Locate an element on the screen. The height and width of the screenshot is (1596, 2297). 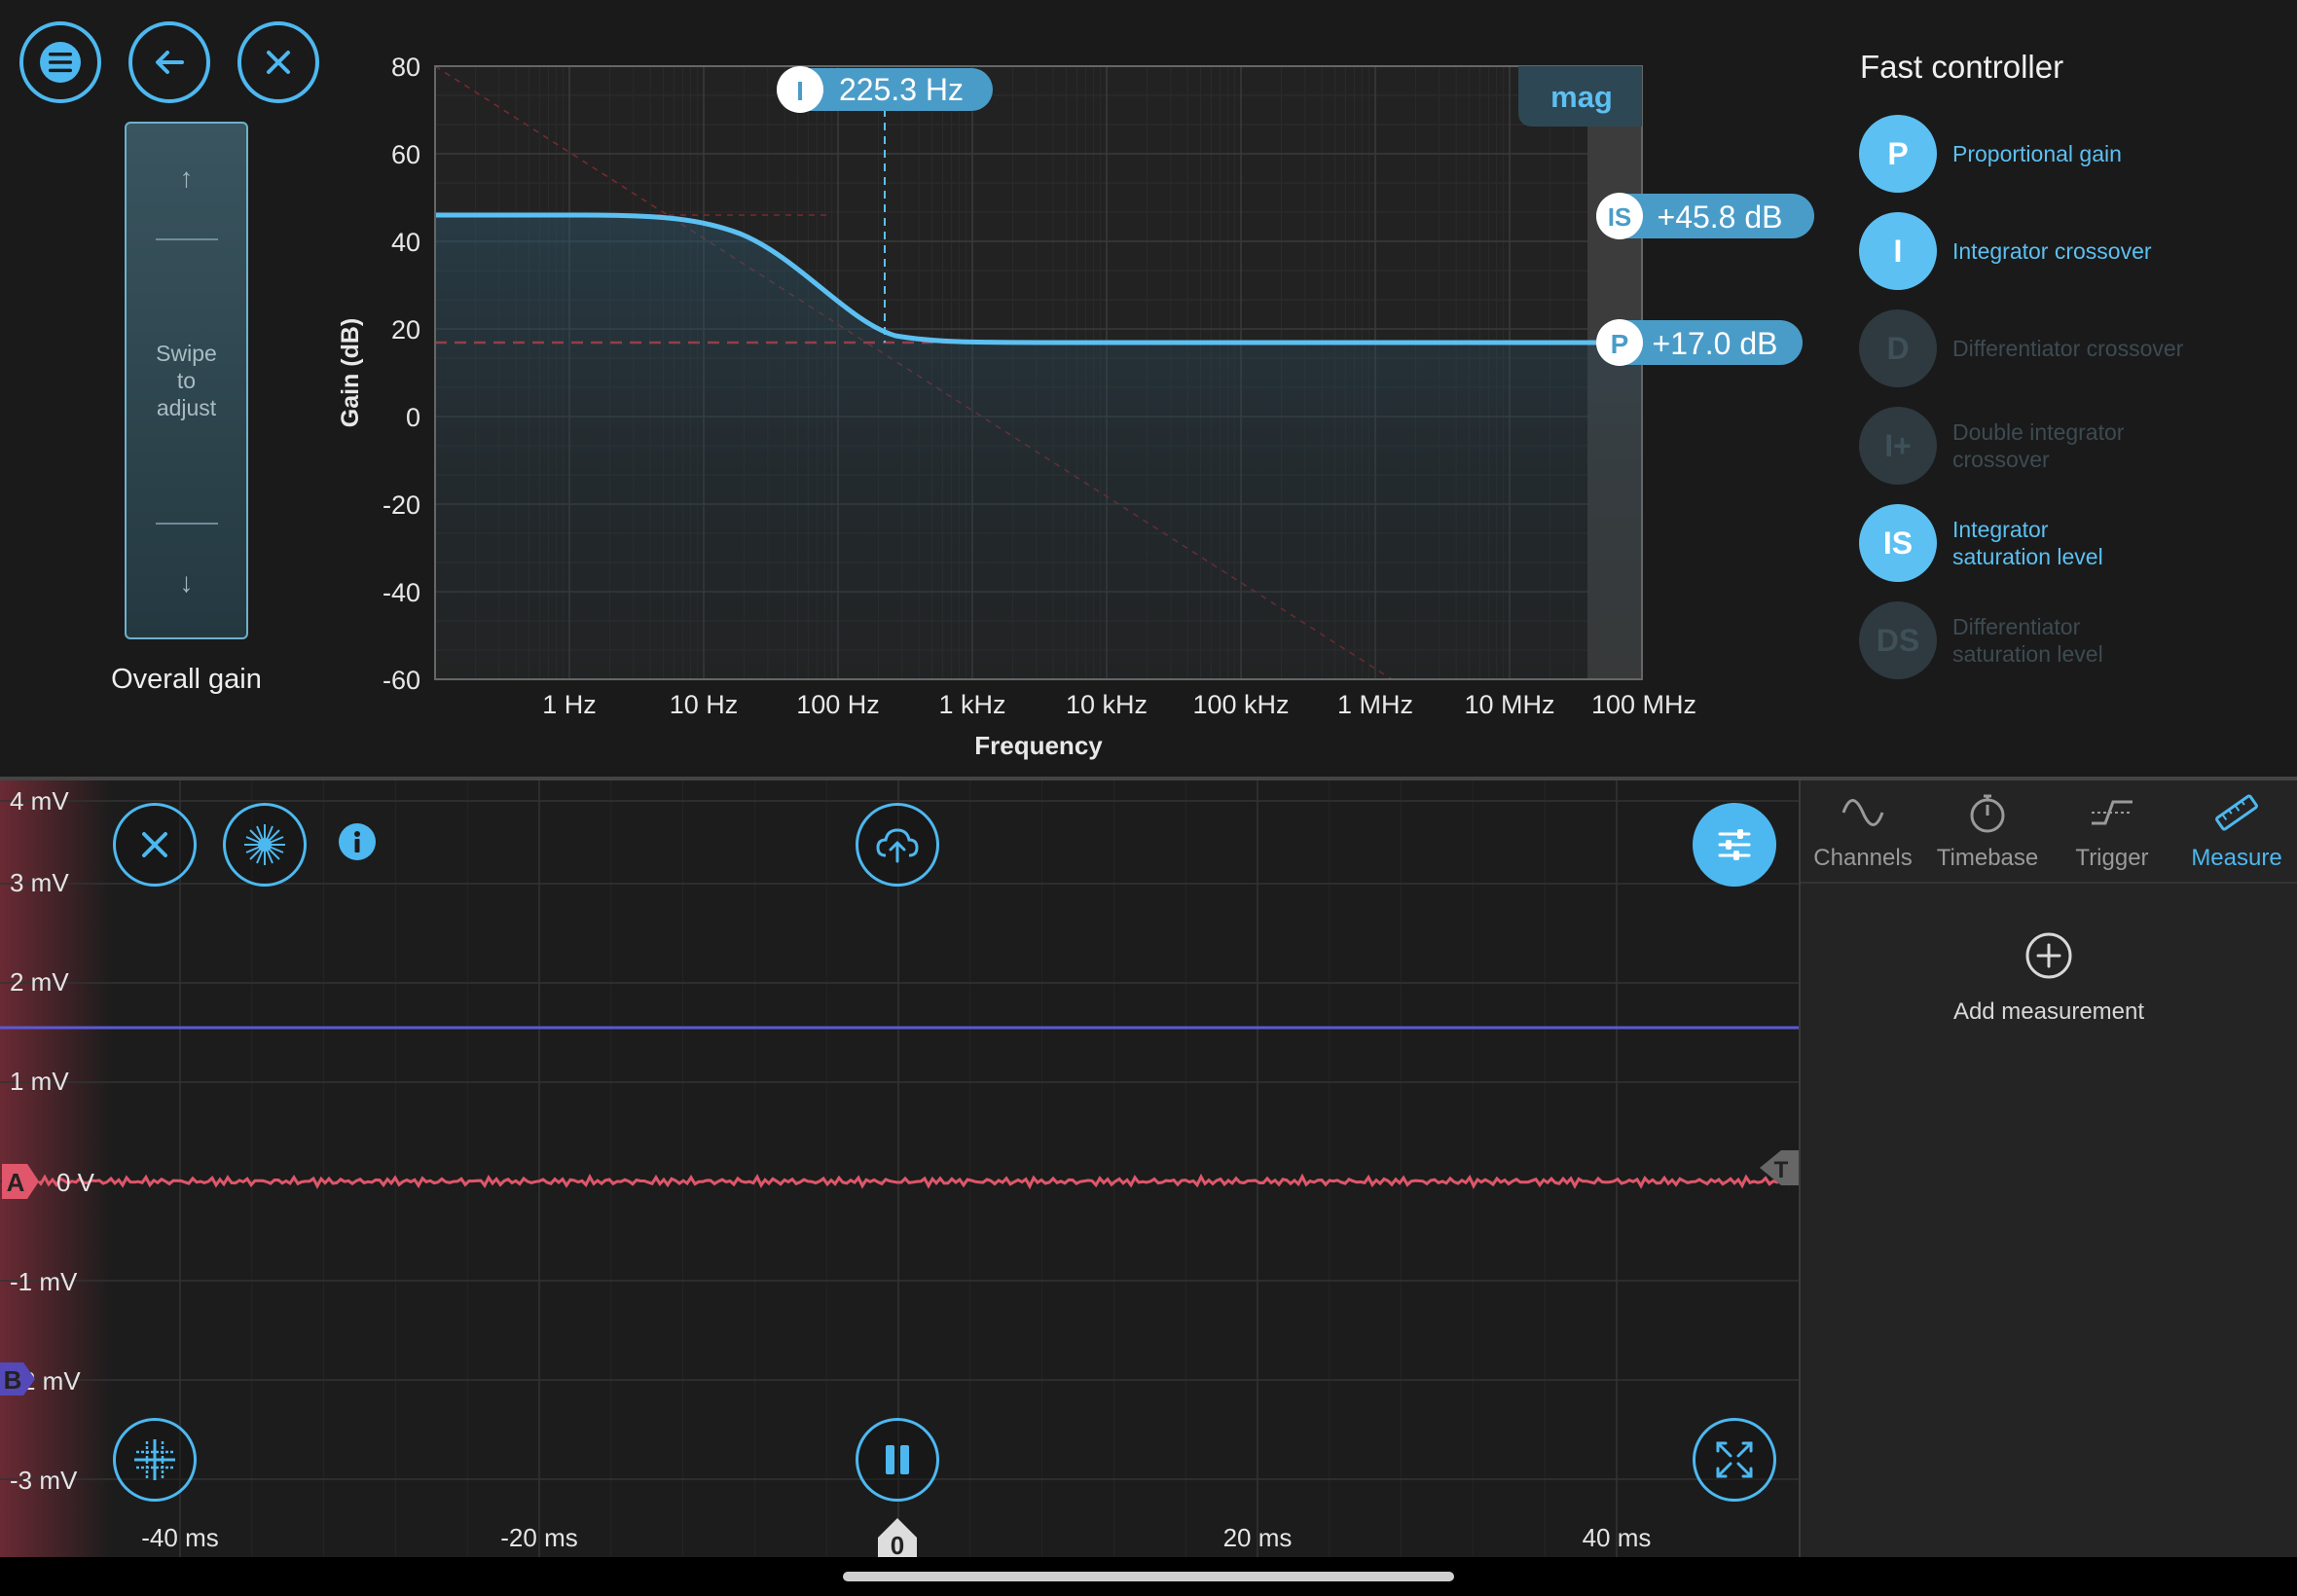
controller-item-p: P Proportional gain is located at coordinates (2051, 154).